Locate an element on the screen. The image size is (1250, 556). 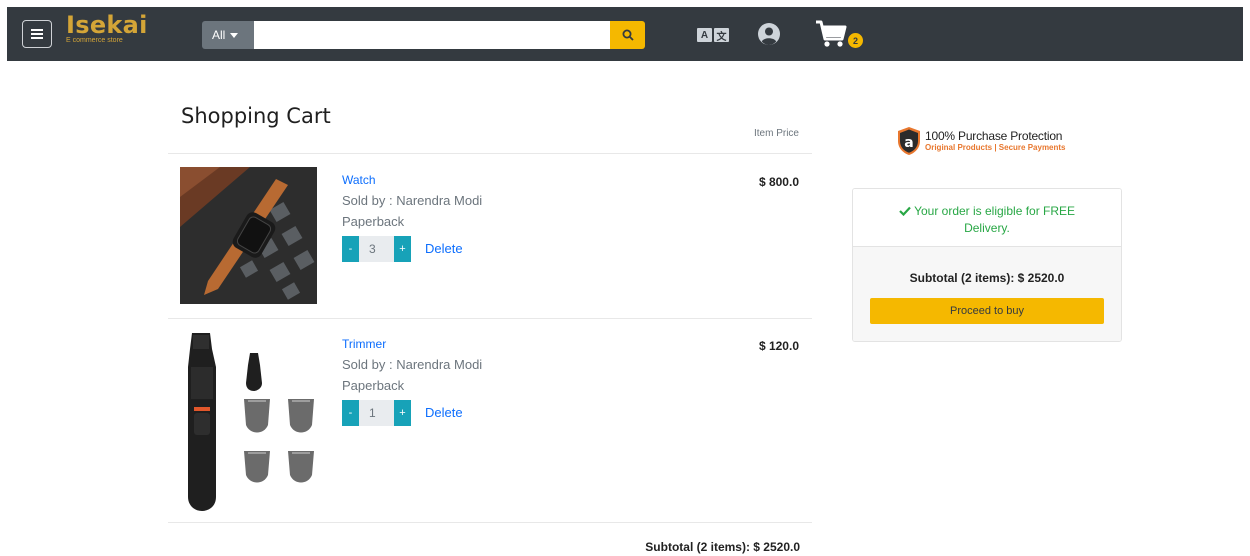
language-icon: A 文 is located at coordinates (714, 35).